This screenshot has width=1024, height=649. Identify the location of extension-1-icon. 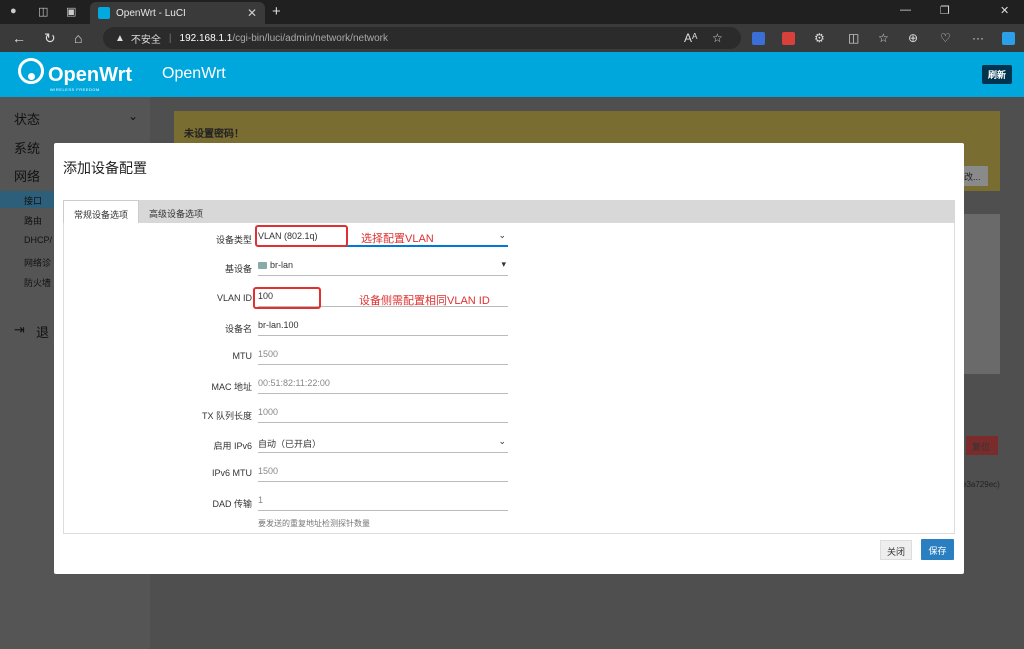
(758, 38).